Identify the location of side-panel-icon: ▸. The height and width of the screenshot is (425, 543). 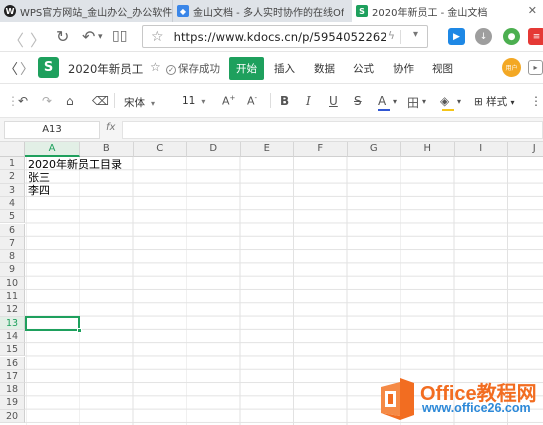
(535, 67).